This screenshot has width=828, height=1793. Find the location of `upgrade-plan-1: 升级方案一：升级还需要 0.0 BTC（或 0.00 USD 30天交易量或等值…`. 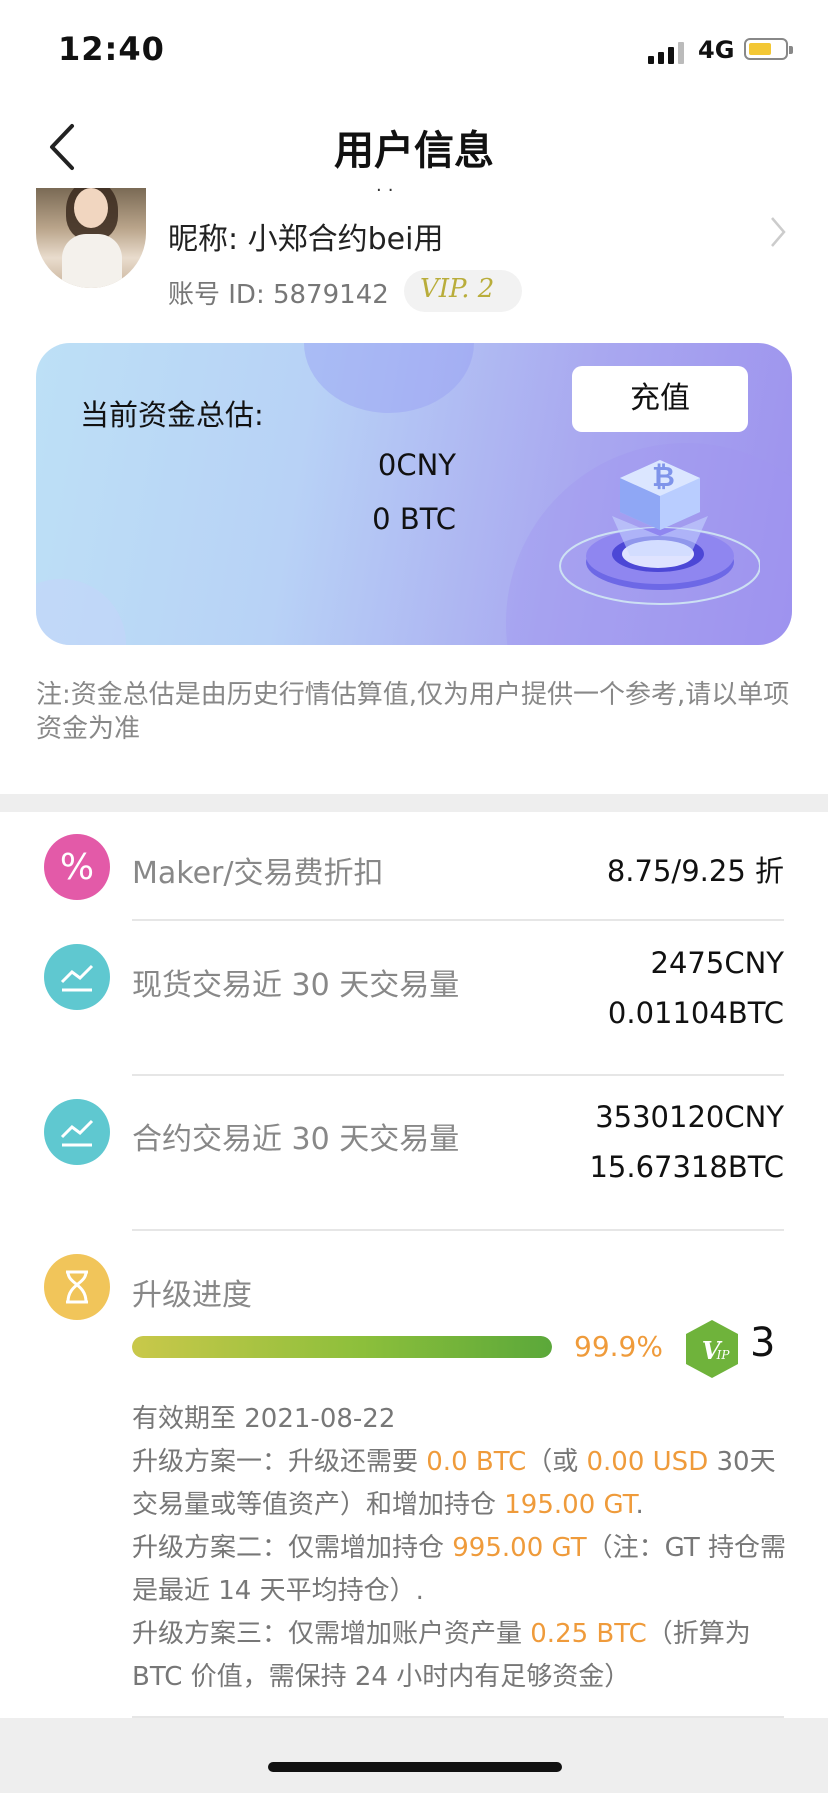

upgrade-plan-1: 升级方案一：升级还需要 0.0 BTC（或 0.00 USD 30天交易量或等值… is located at coordinates (454, 1483).